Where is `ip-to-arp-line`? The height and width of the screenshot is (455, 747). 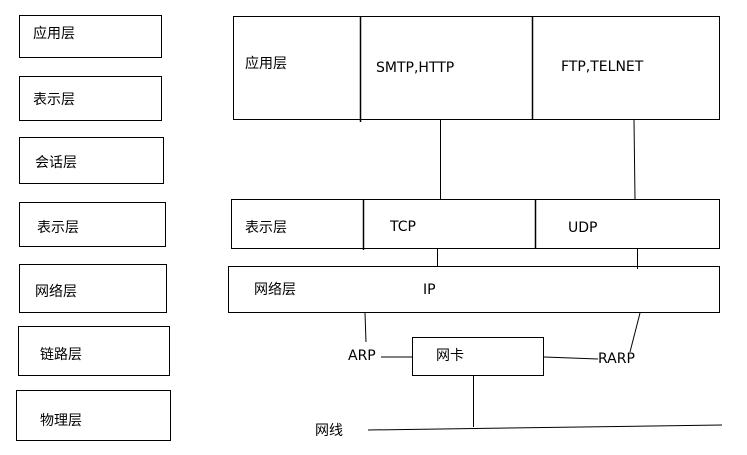 ip-to-arp-line is located at coordinates (365, 327).